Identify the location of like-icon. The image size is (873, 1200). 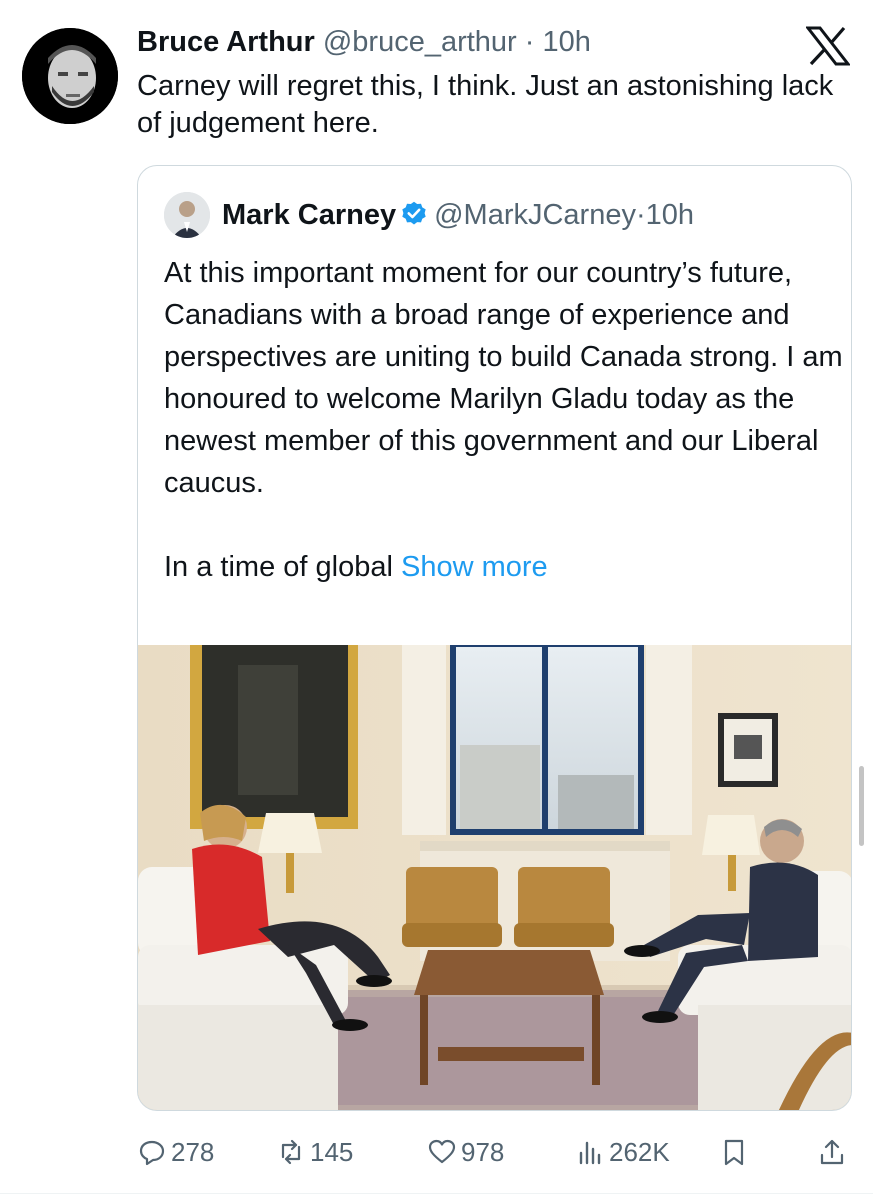
(442, 1151).